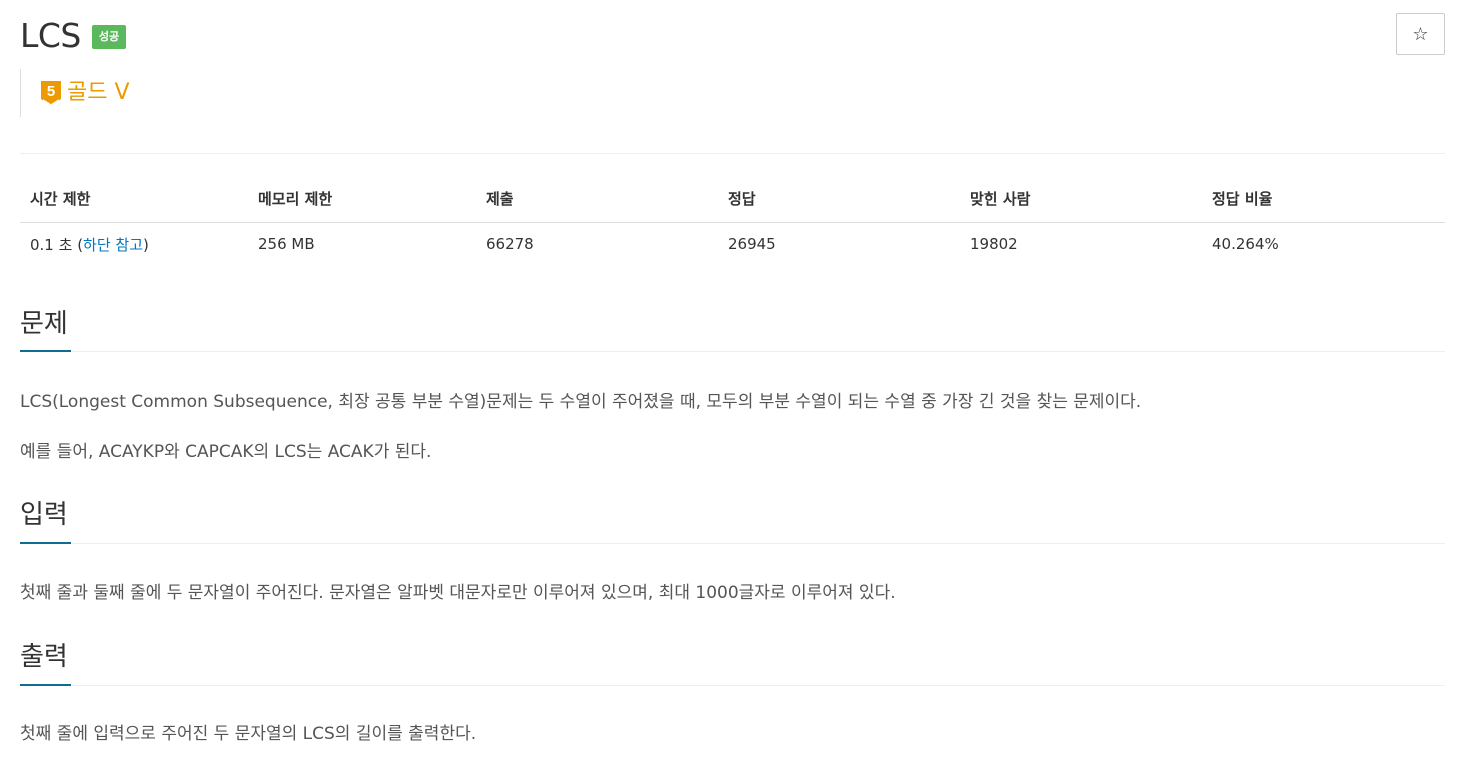 The height and width of the screenshot is (769, 1467). I want to click on section-title-output: 출력, so click(44, 657).